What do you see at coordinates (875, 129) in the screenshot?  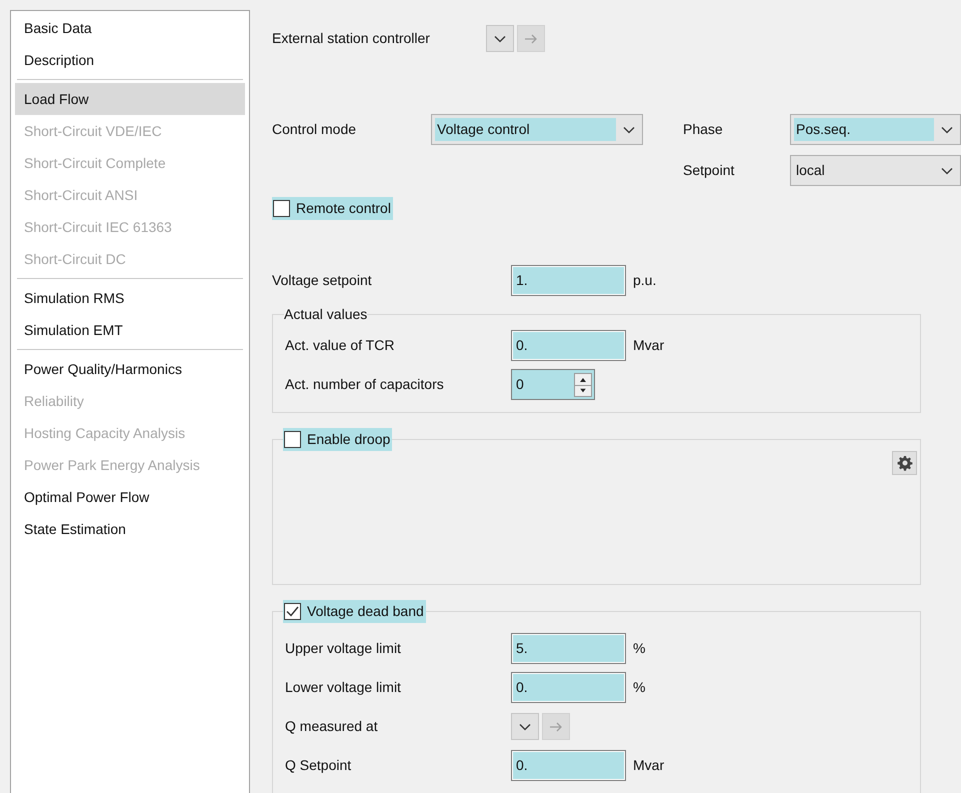 I see `combo-box: Pos.seq.` at bounding box center [875, 129].